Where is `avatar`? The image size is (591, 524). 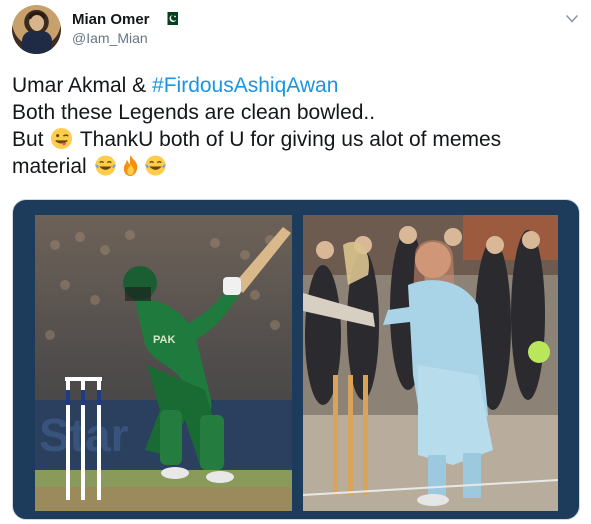
avatar is located at coordinates (36, 29).